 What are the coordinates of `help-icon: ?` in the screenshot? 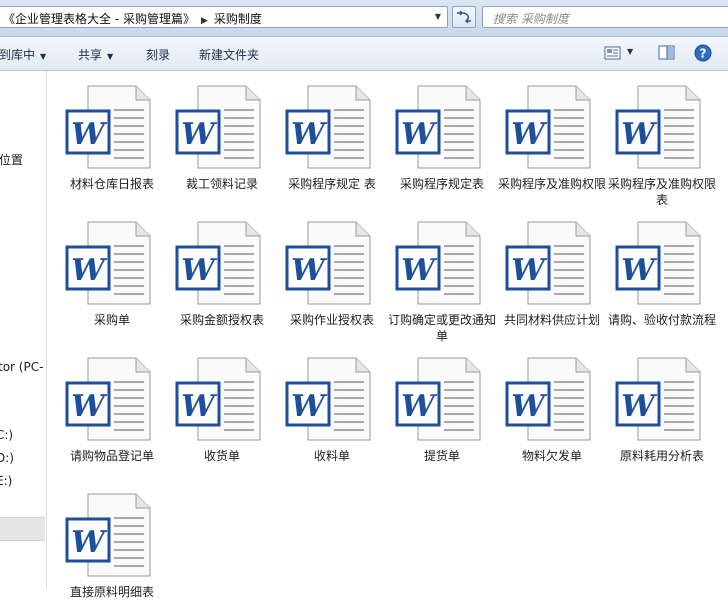 It's located at (703, 53).